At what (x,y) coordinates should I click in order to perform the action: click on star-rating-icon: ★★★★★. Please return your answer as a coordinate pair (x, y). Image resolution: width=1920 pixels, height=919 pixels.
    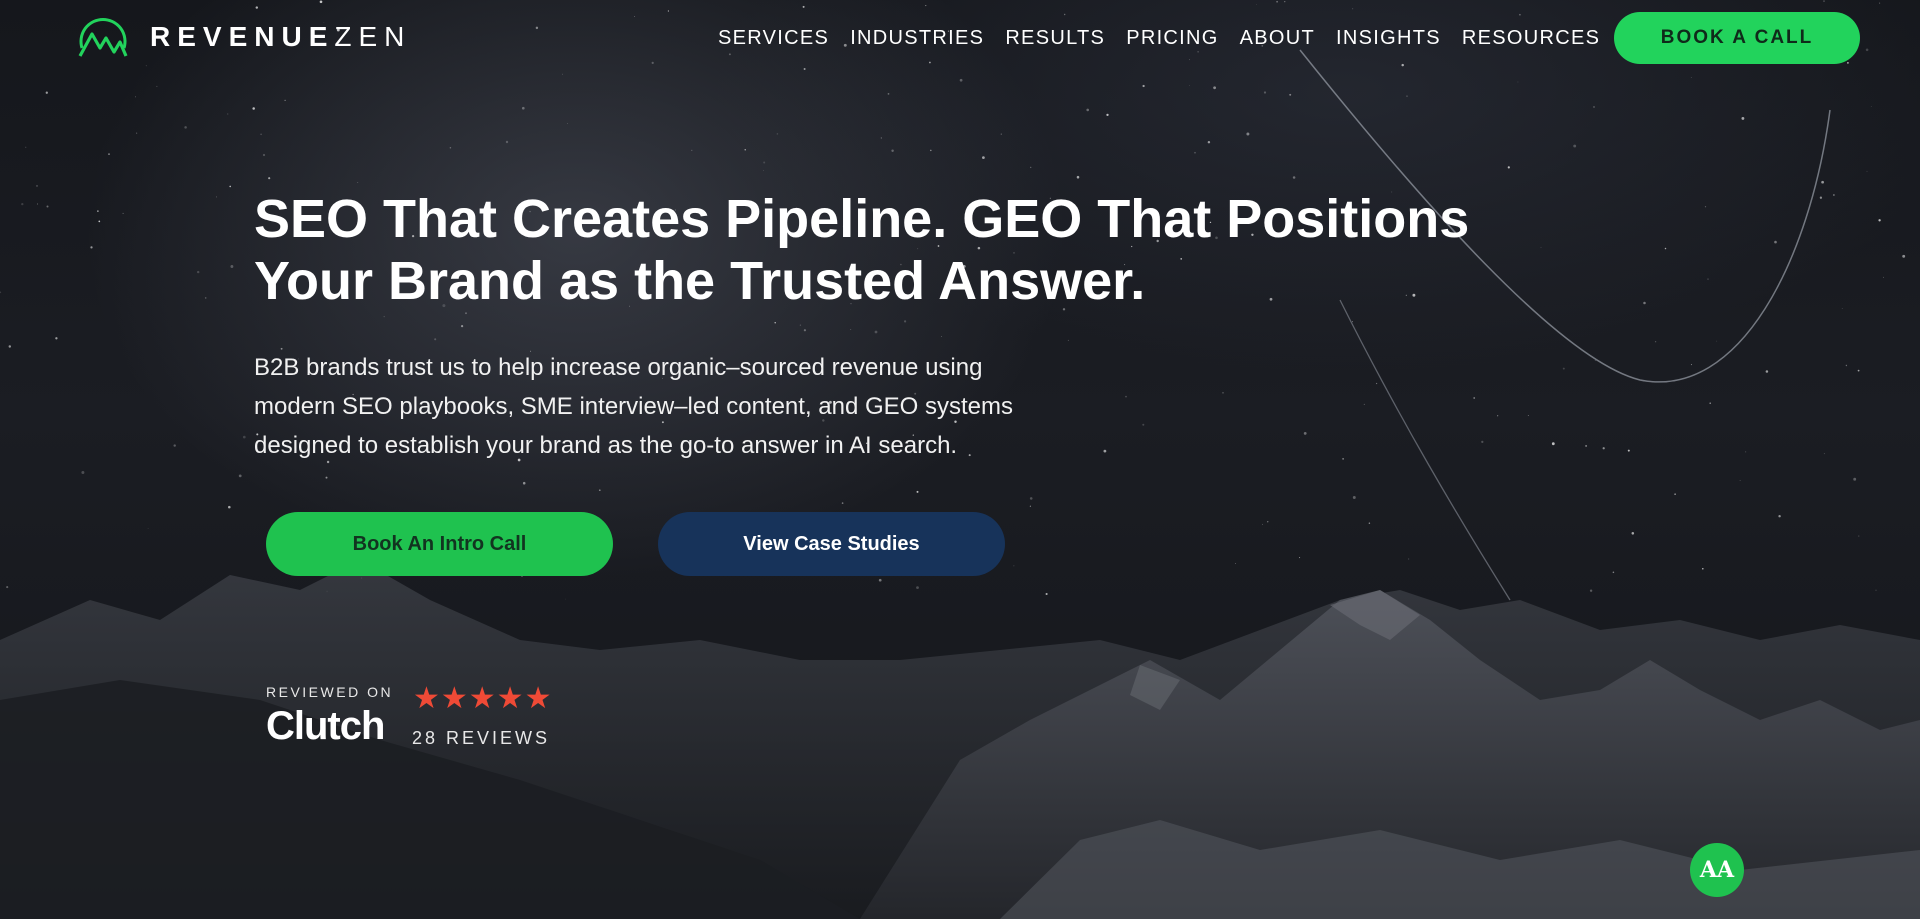
    Looking at the image, I should click on (483, 698).